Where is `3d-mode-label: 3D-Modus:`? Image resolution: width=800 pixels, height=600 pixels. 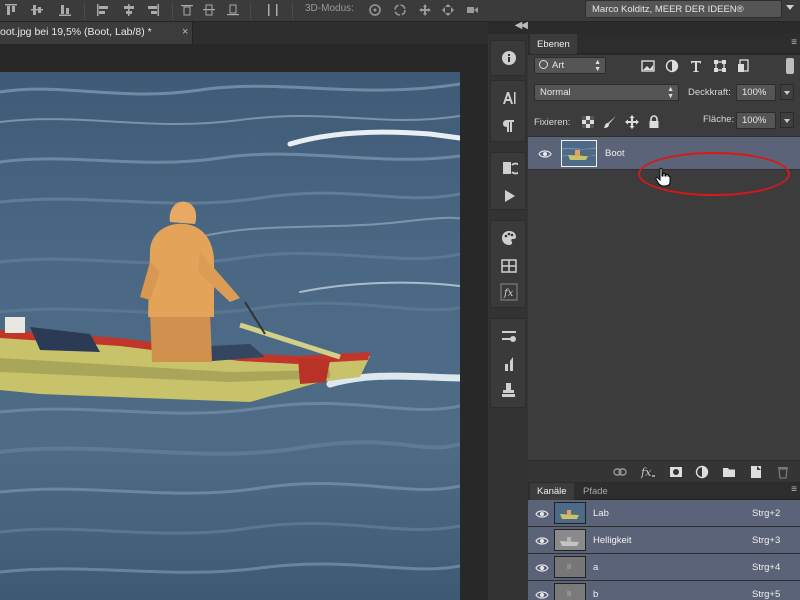 3d-mode-label: 3D-Modus: is located at coordinates (329, 8).